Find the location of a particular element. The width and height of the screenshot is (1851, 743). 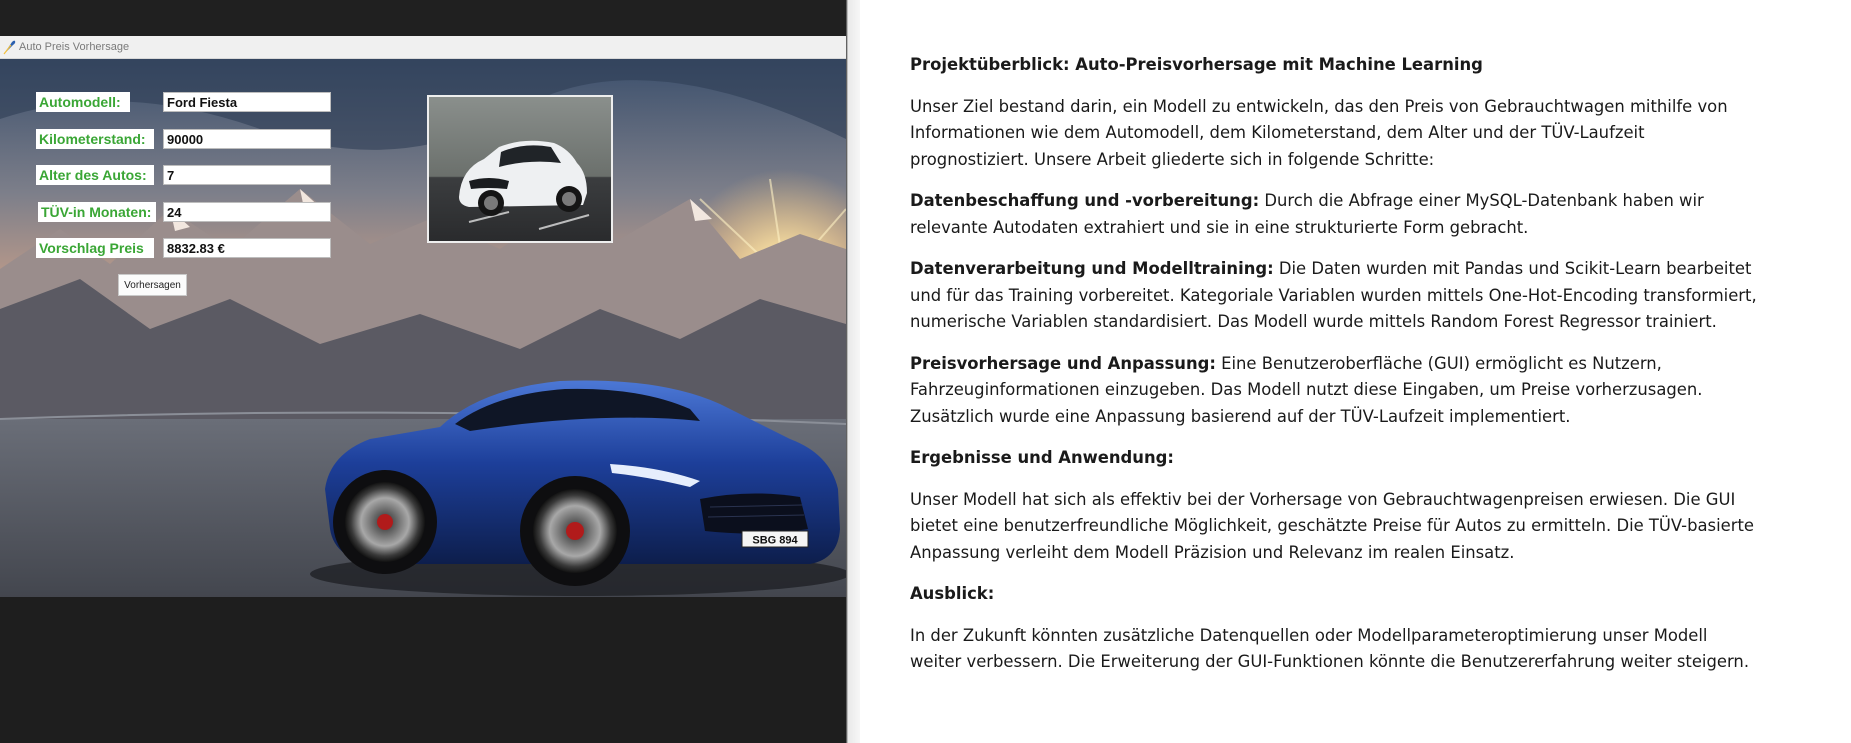

predict-button: Vorhersagen is located at coordinates (152, 285).